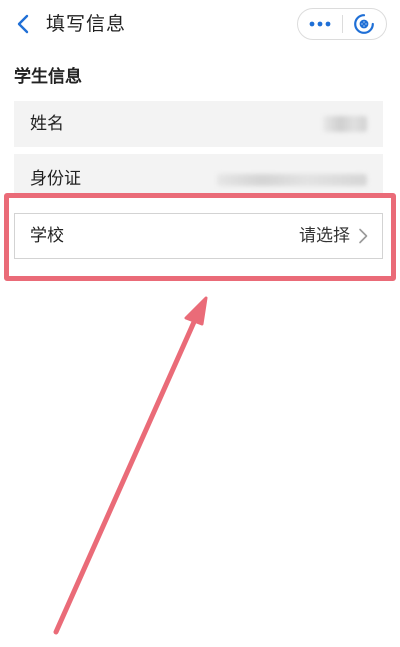  I want to click on school-picker: 学校 请选择, so click(198, 236).